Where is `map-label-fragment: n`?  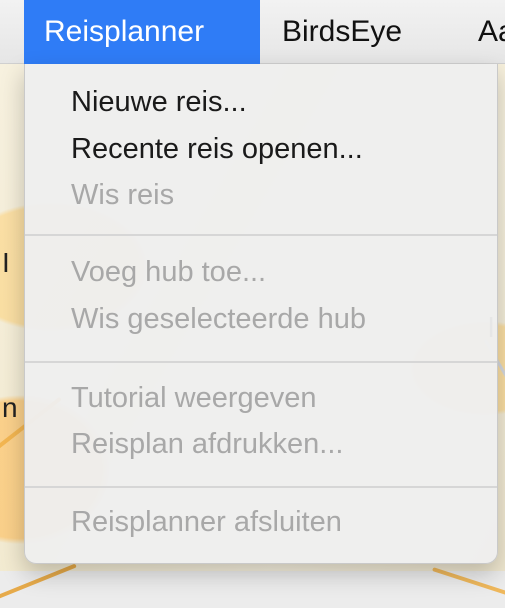 map-label-fragment: n is located at coordinates (10, 407).